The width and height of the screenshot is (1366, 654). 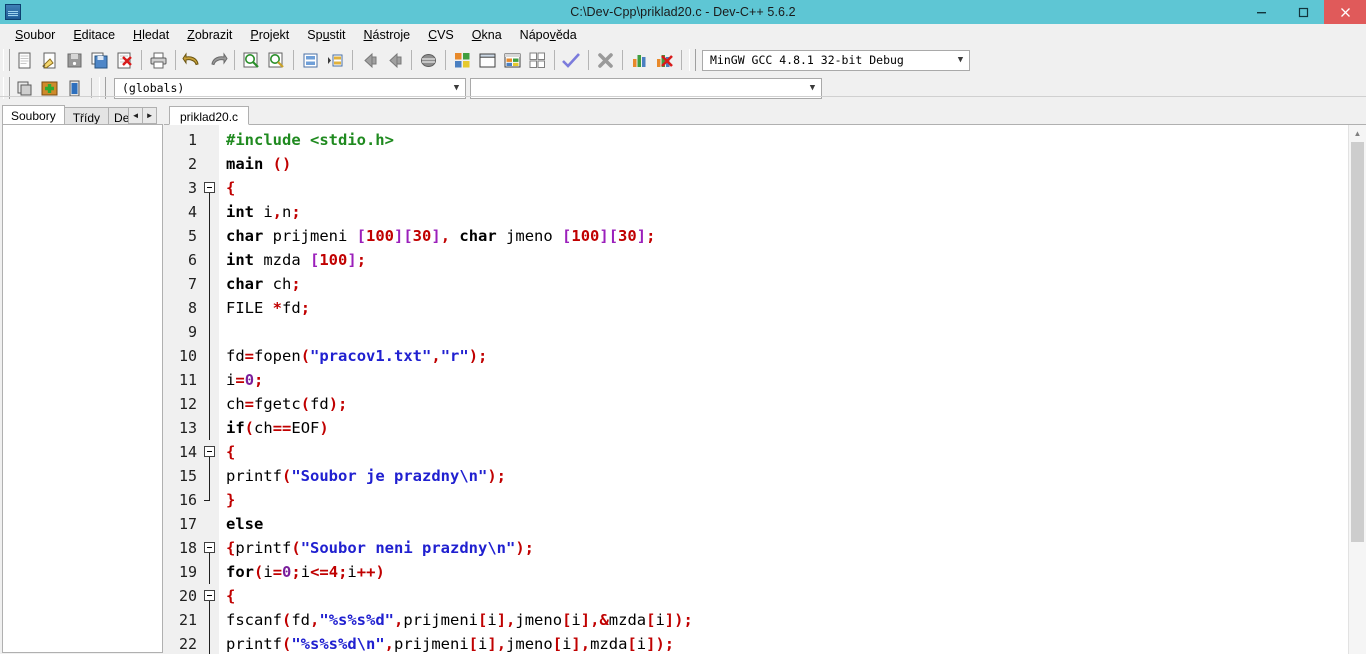 What do you see at coordinates (251, 60) in the screenshot?
I see `find-icon` at bounding box center [251, 60].